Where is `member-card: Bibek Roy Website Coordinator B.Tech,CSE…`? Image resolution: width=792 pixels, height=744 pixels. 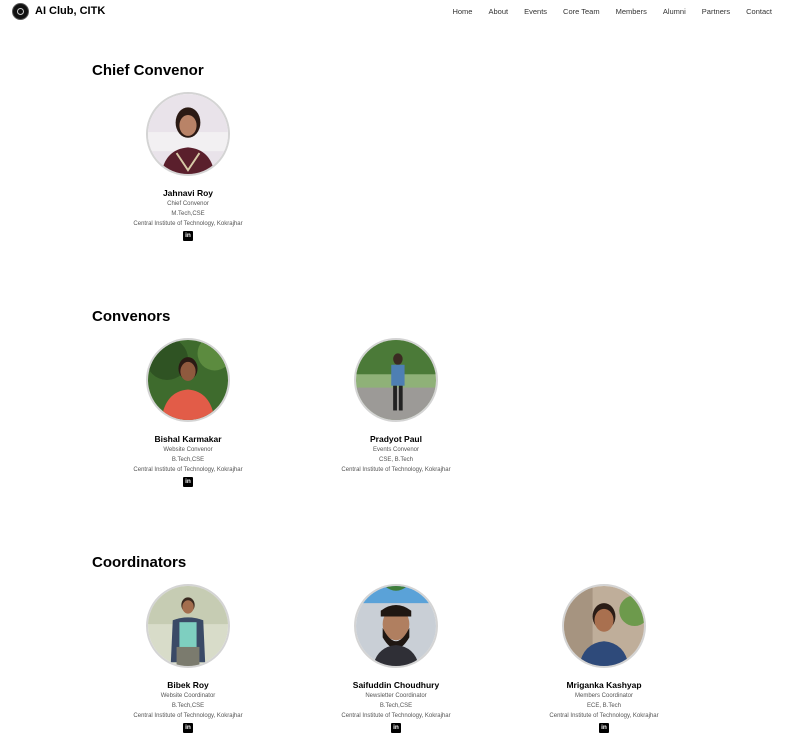
member-card: Bibek Roy Website Coordinator B.Tech,CSE… is located at coordinates (188, 658).